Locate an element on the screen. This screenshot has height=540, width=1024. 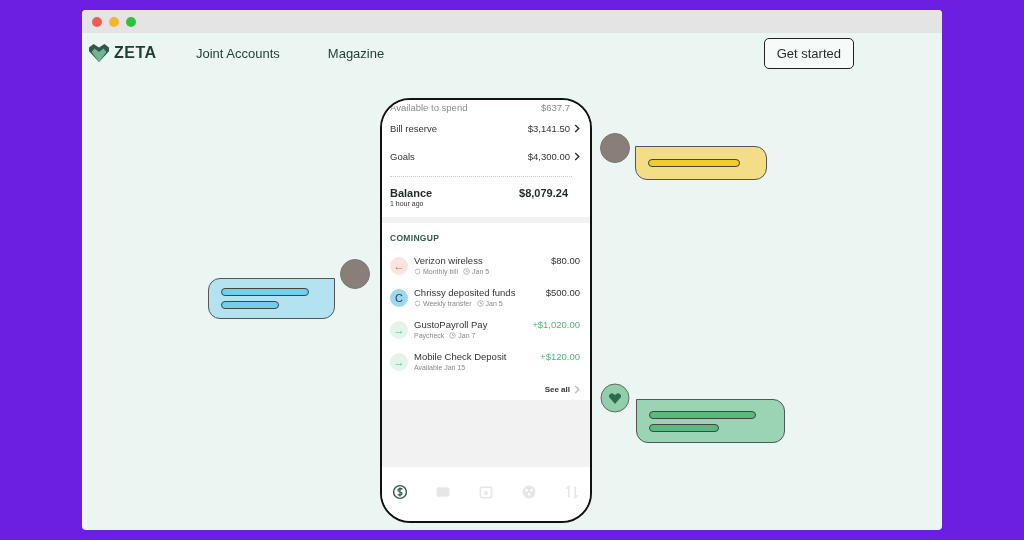
transaction-amount: +$120.00 is located at coordinates (560, 356).